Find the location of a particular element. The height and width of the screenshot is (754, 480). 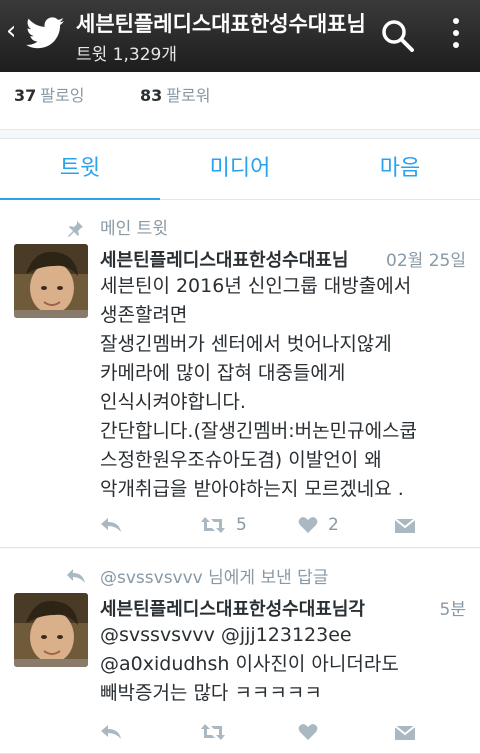

tab-tweets: 트윗 is located at coordinates (80, 170).